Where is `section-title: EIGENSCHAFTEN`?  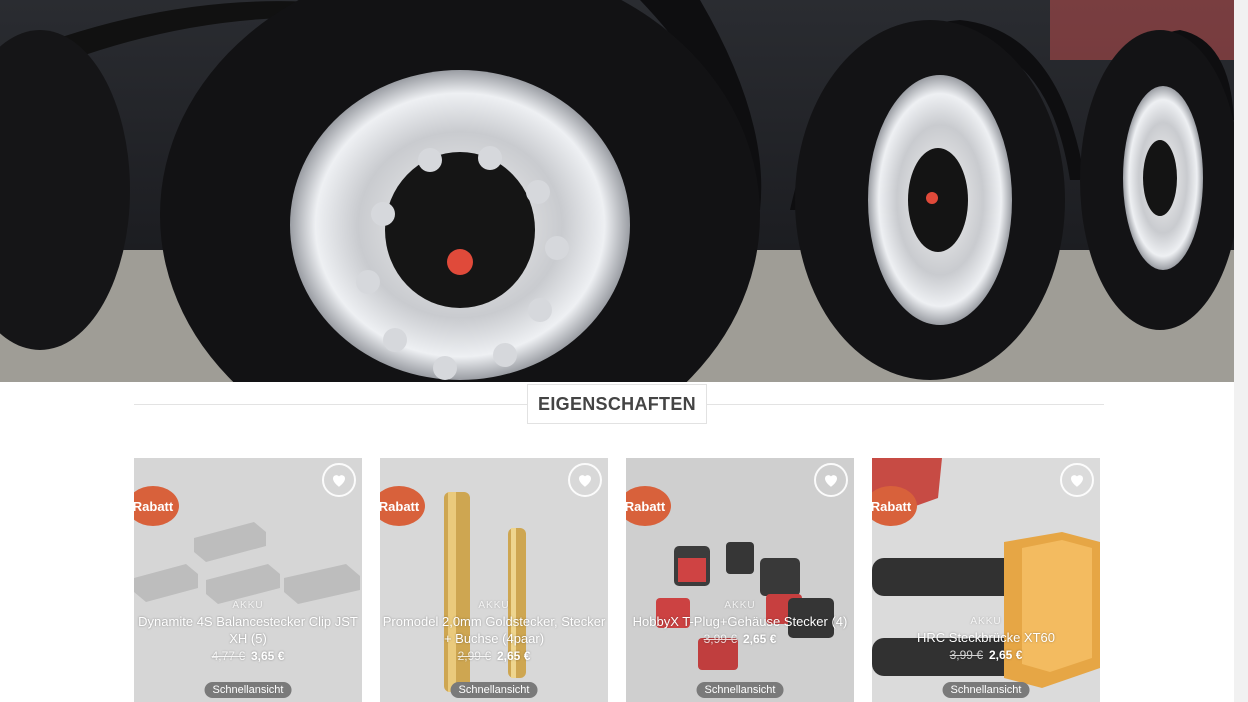 section-title: EIGENSCHAFTEN is located at coordinates (617, 404).